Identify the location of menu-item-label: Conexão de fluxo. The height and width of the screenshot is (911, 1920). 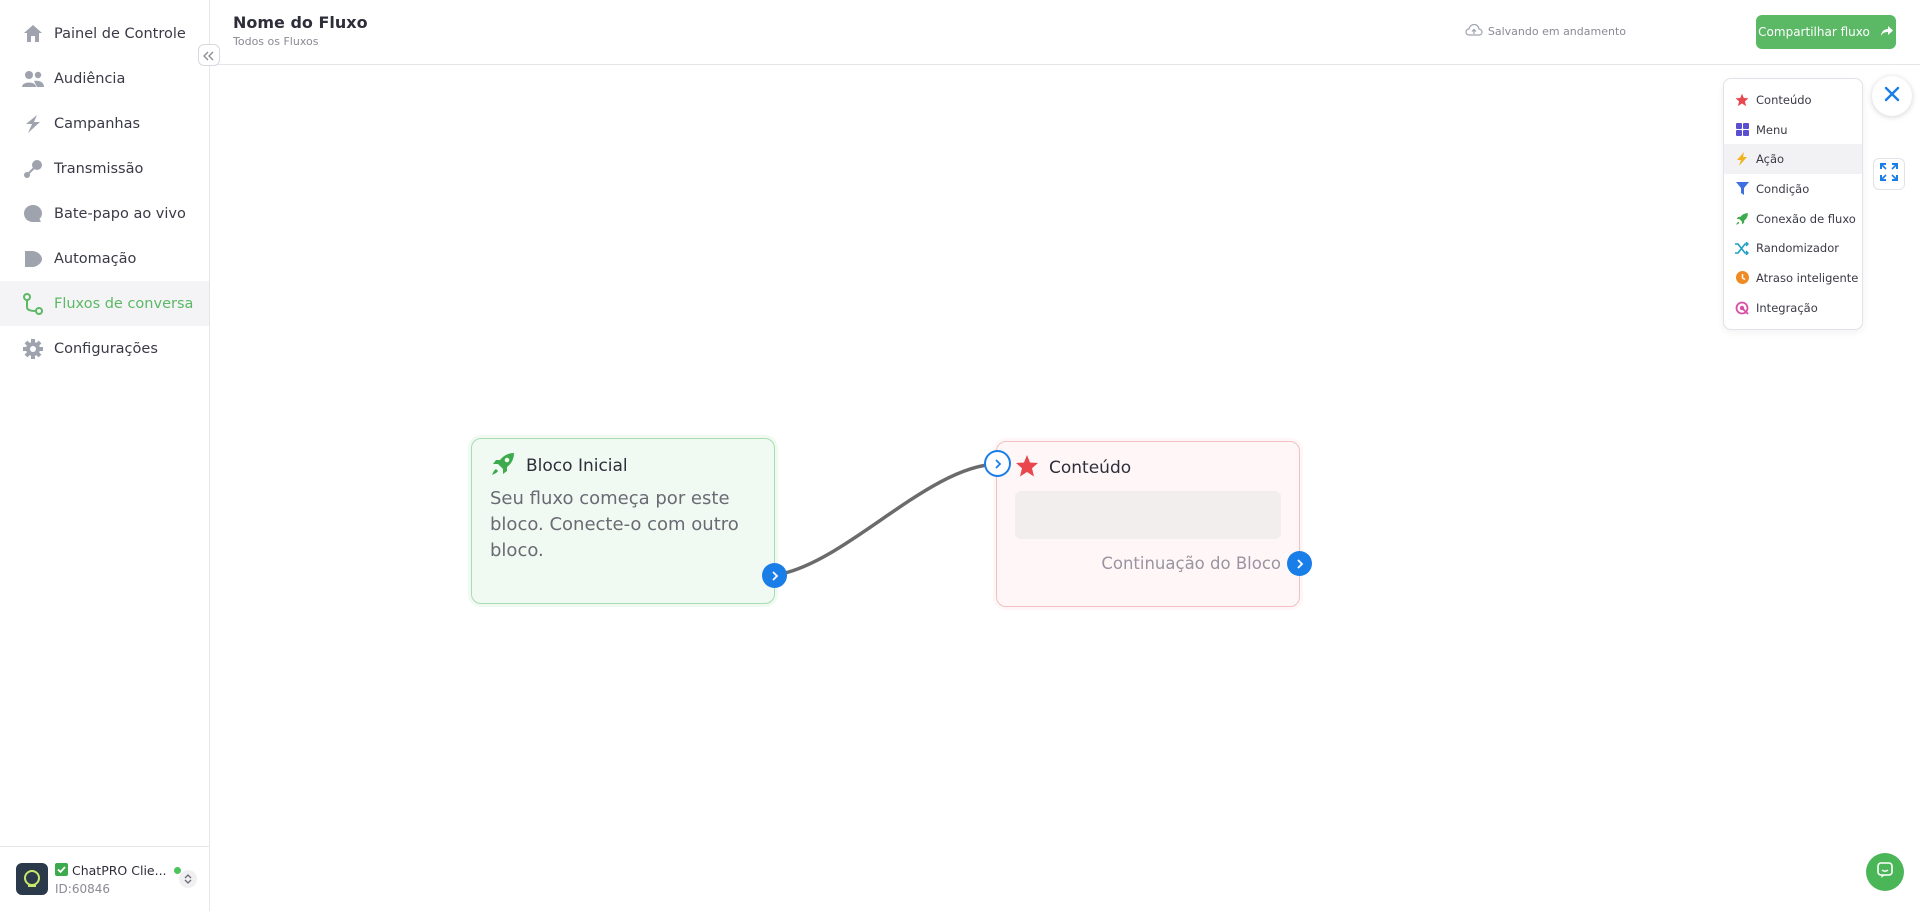
(1806, 218).